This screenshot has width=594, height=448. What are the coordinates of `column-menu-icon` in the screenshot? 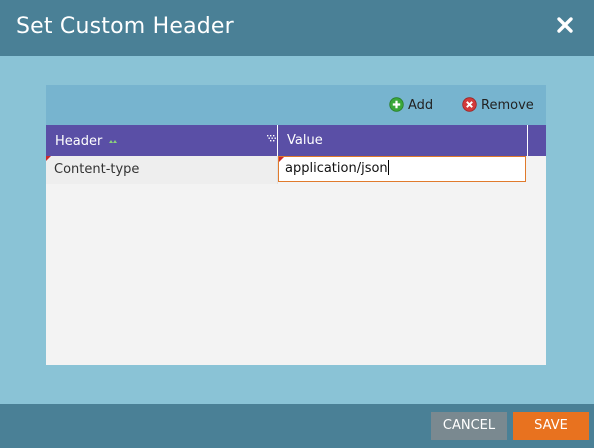 It's located at (272, 137).